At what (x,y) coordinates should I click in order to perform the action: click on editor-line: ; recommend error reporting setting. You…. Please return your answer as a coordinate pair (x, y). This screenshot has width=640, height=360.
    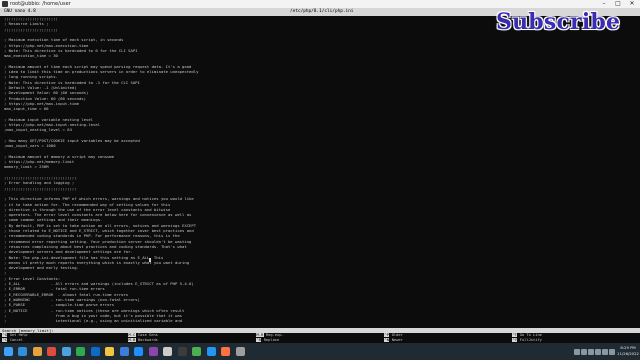
    Looking at the image, I should click on (98, 241).